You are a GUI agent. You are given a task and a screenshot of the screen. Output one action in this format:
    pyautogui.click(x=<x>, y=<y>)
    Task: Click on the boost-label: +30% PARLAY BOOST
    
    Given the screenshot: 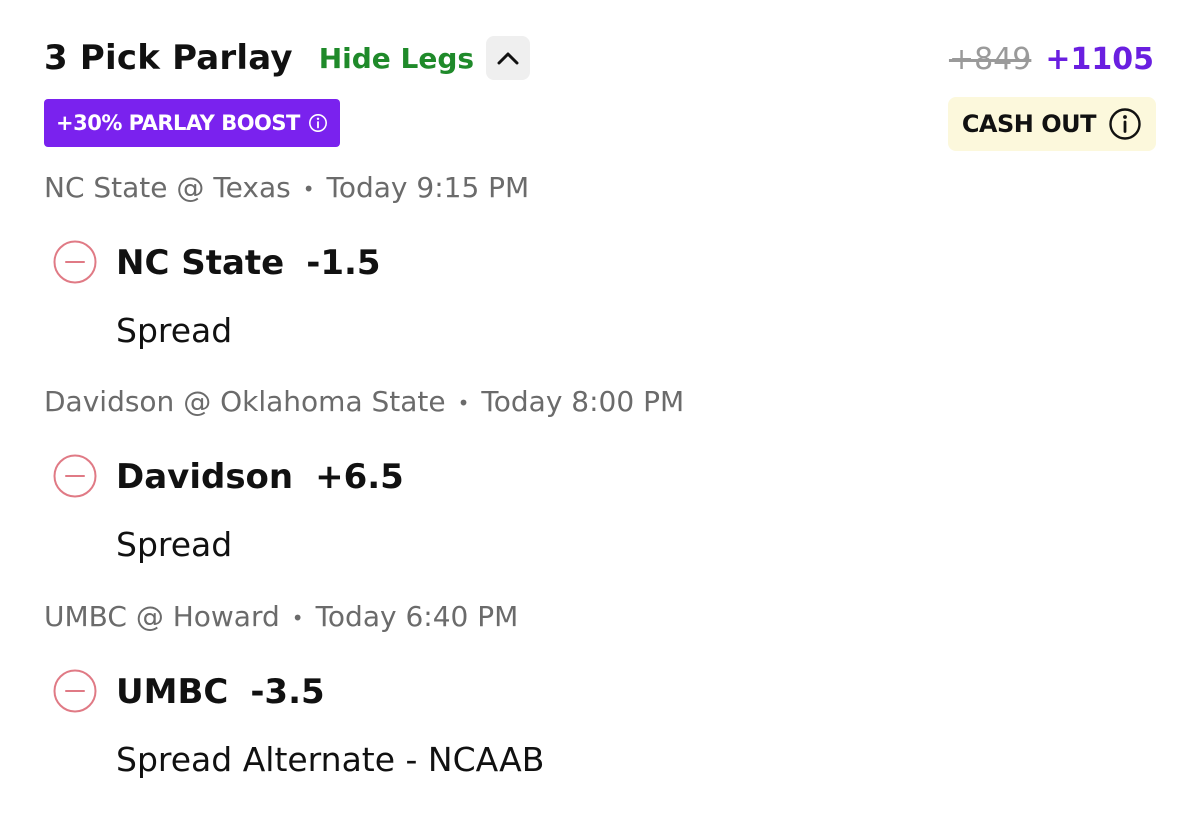 What is the action you would take?
    pyautogui.click(x=178, y=123)
    